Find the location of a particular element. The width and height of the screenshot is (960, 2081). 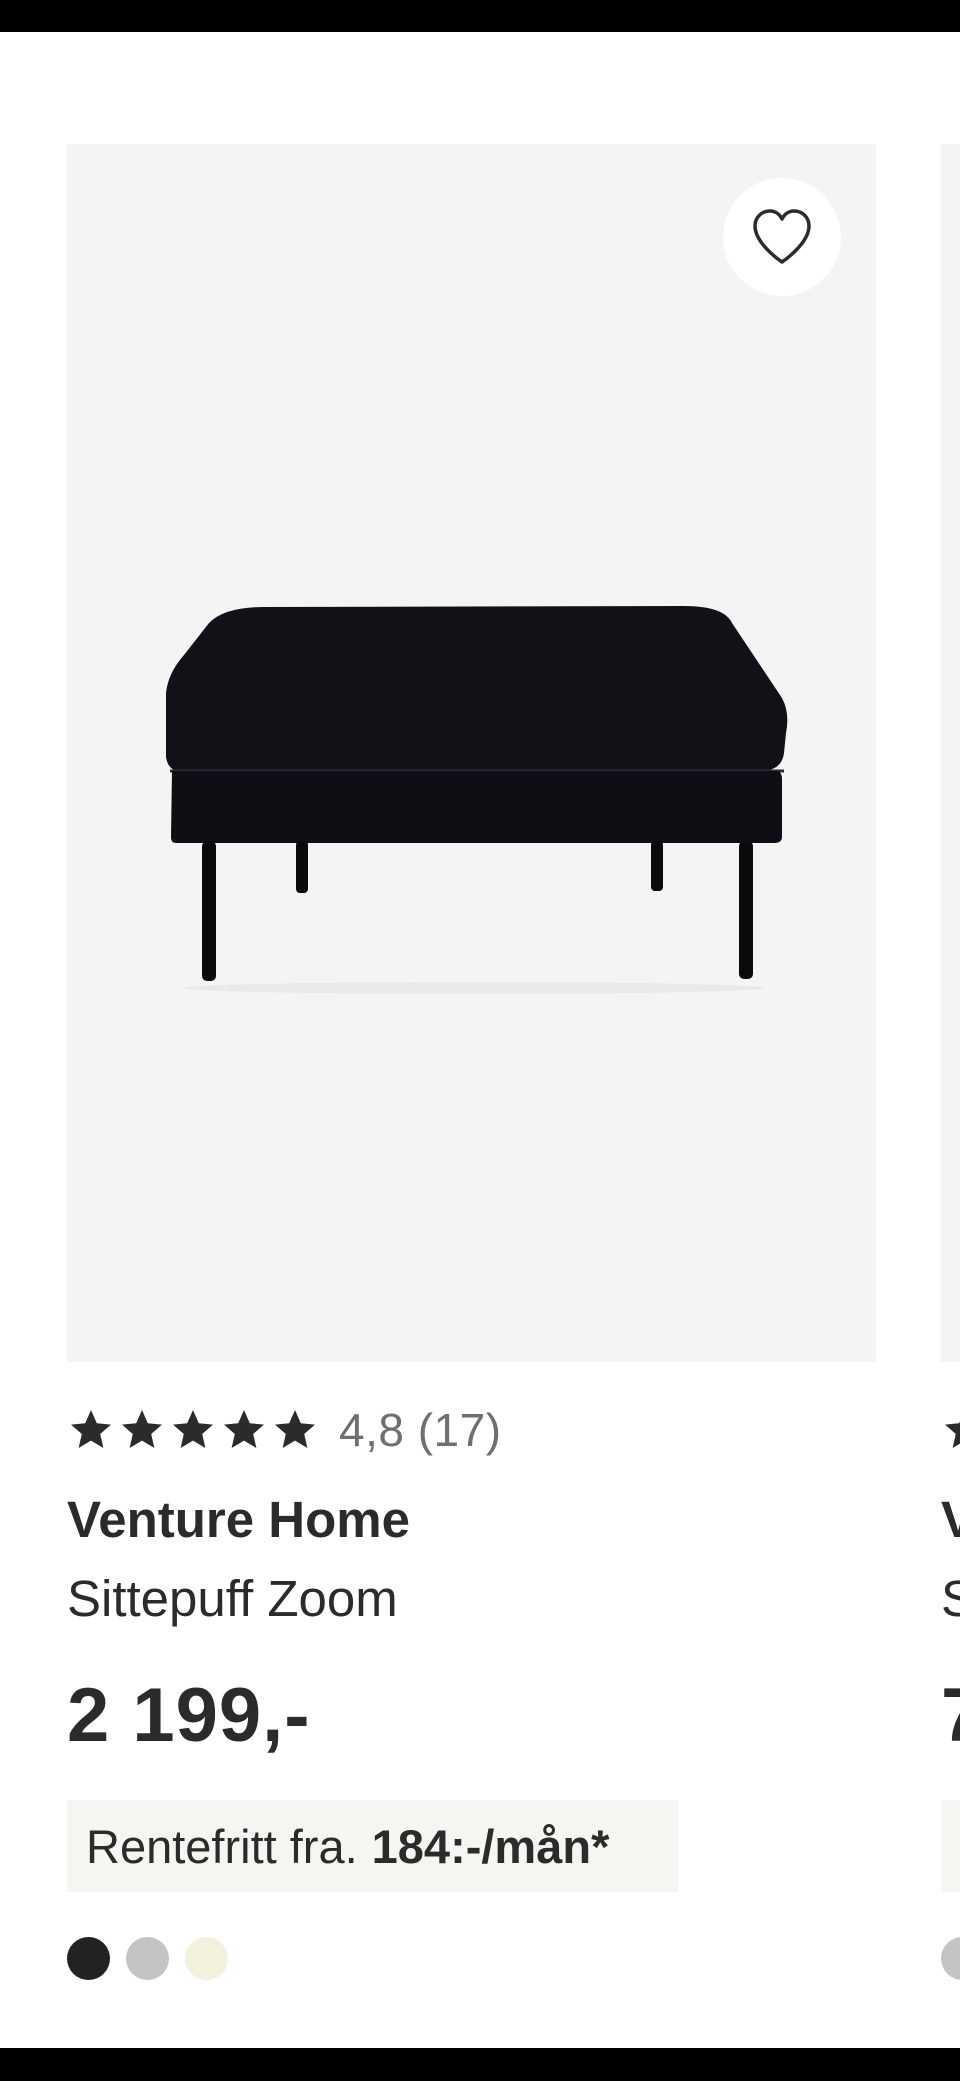

color-swatch-cream is located at coordinates (206, 1958).